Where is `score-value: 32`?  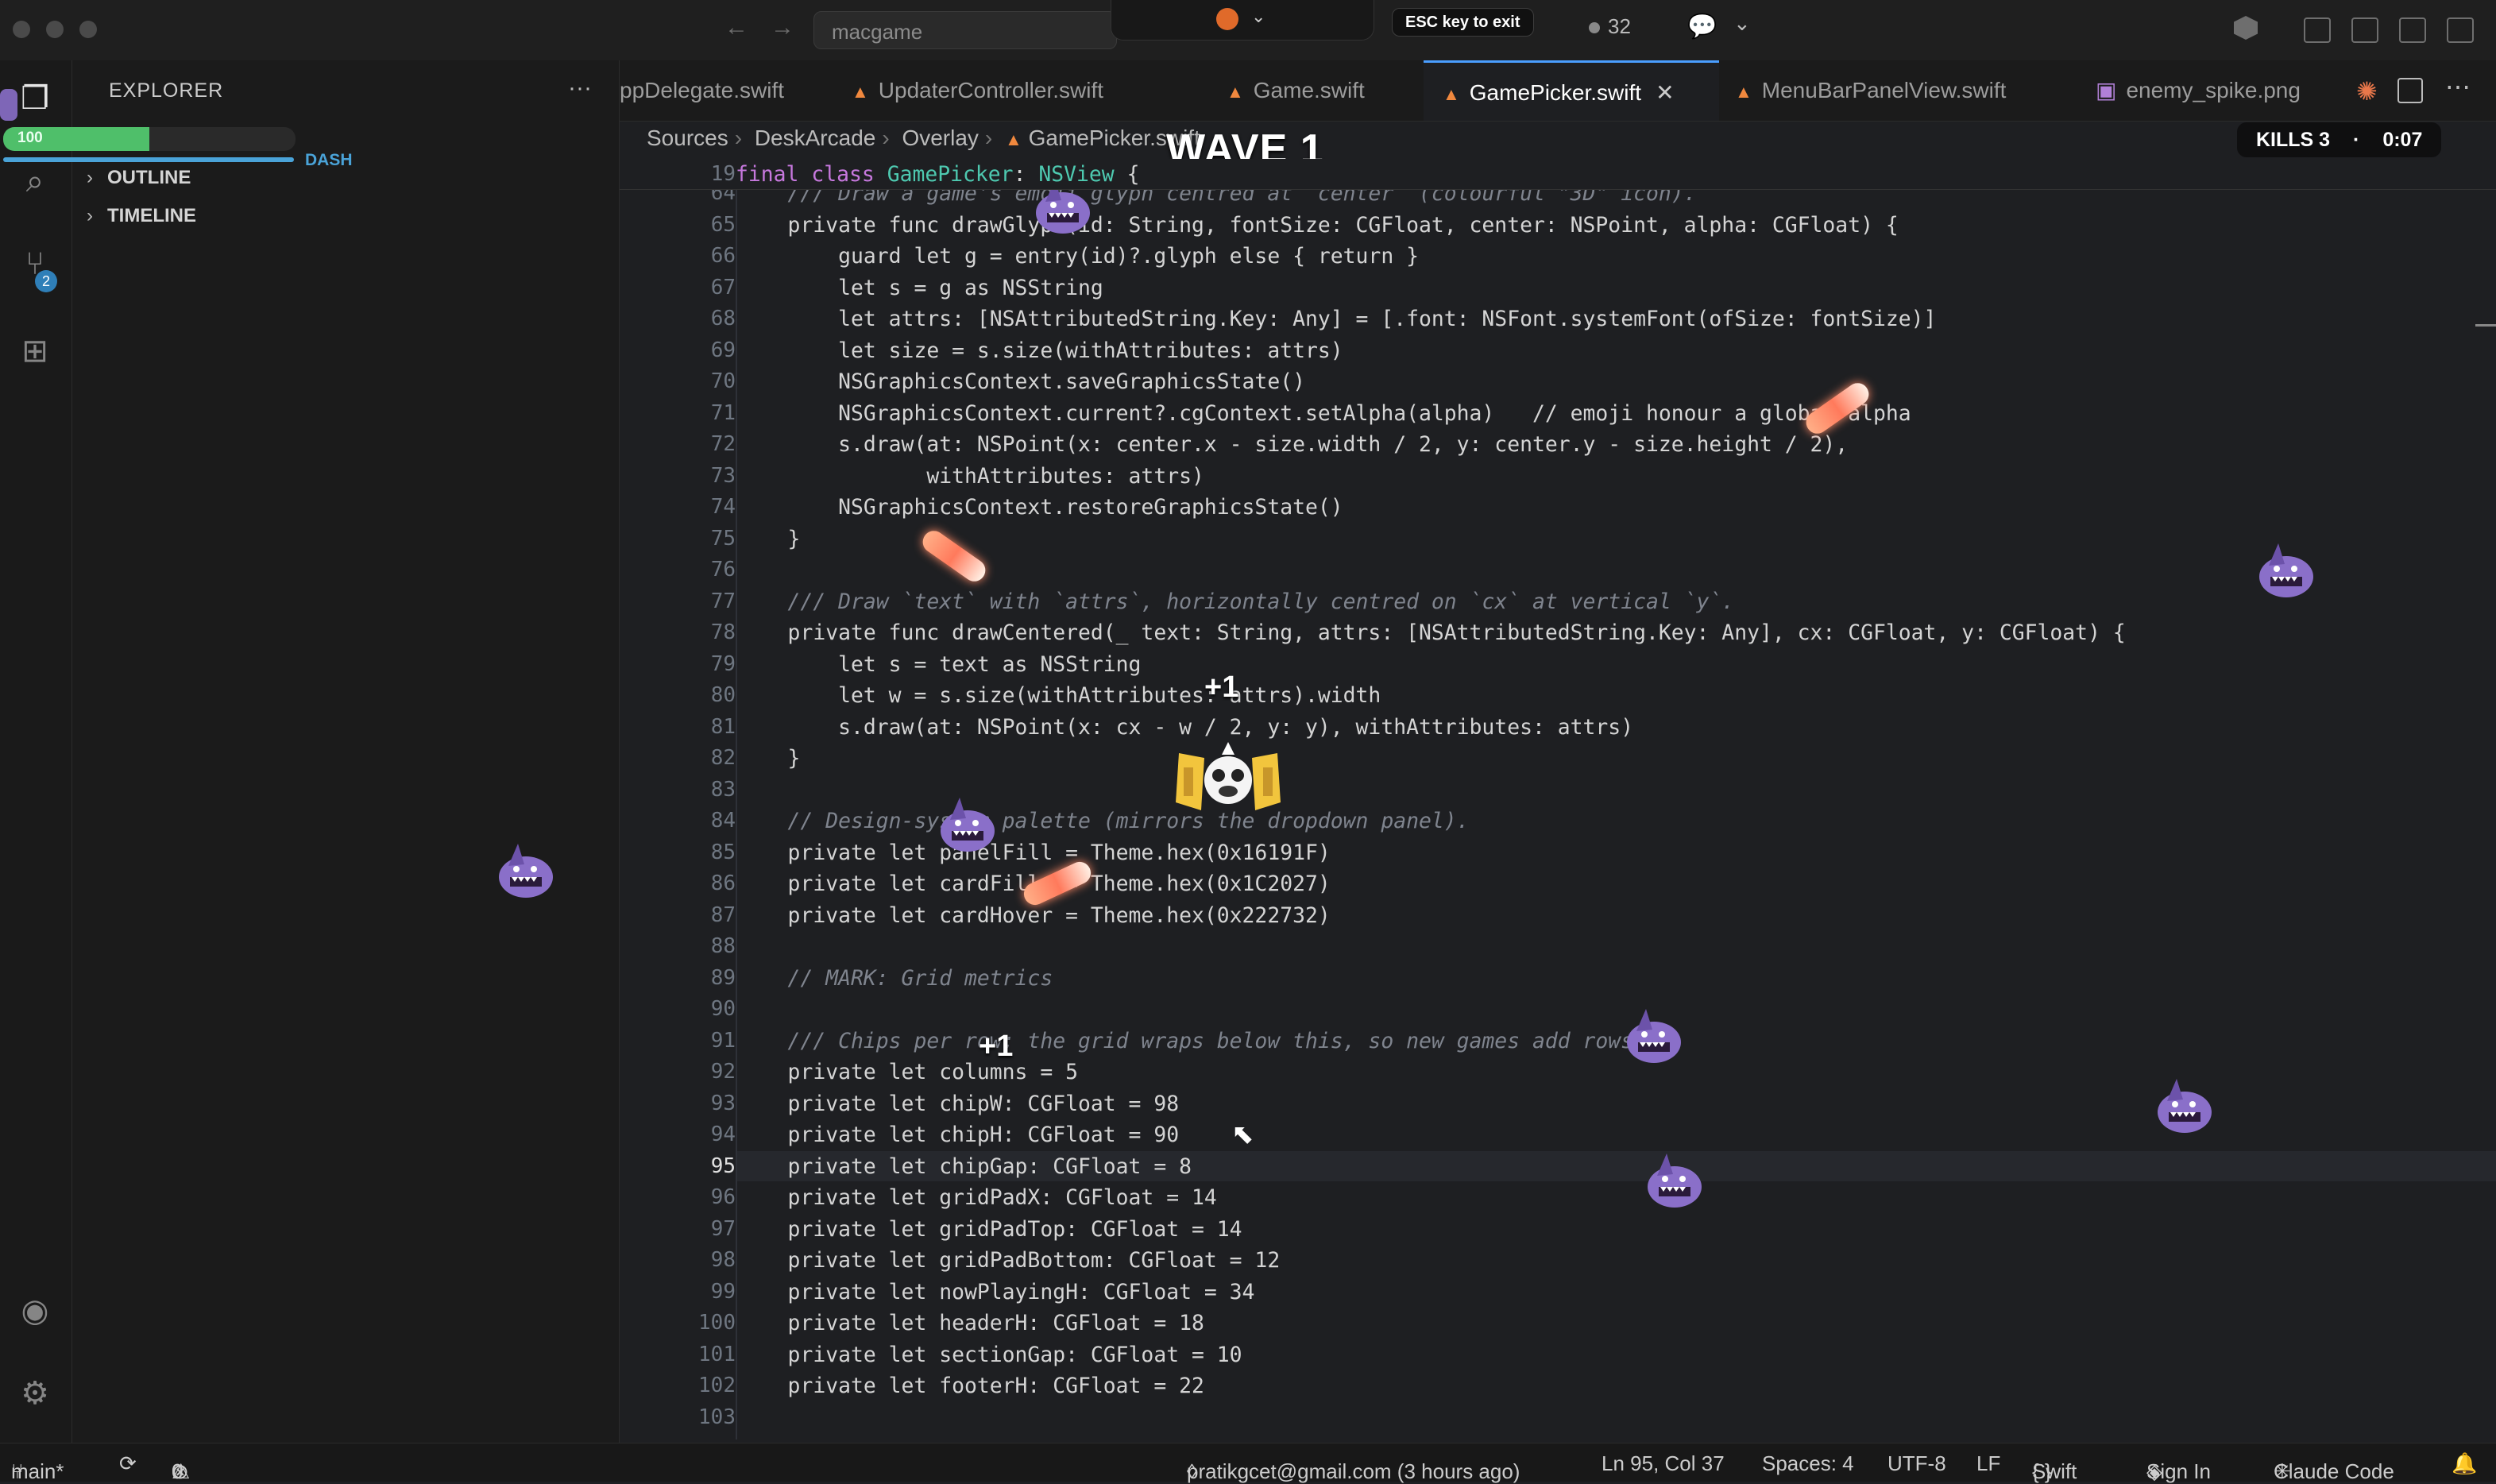
score-value: 32 is located at coordinates (1620, 26).